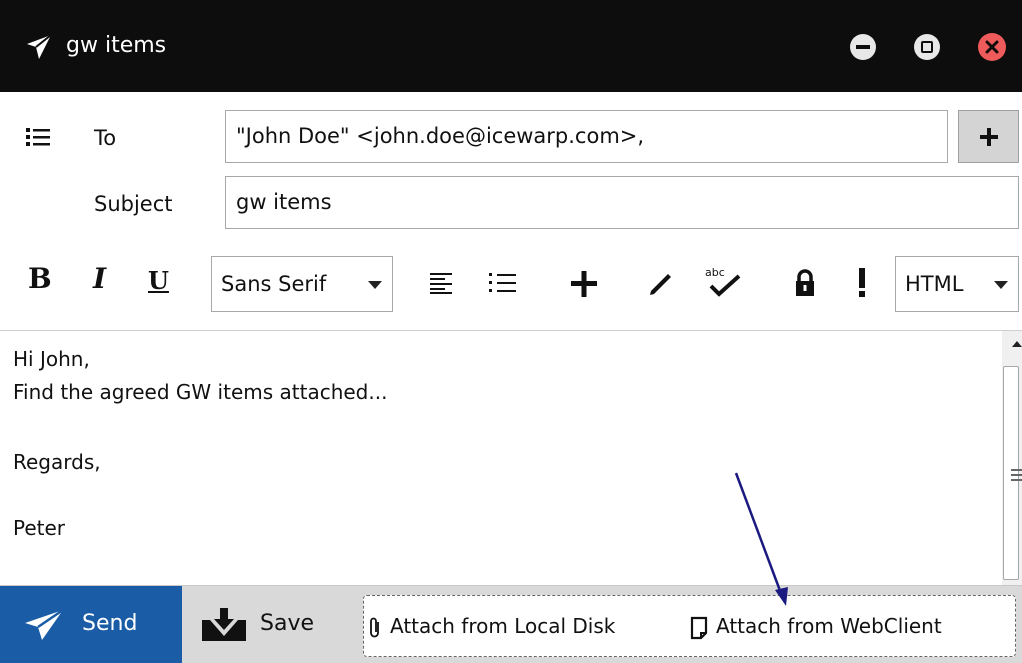  What do you see at coordinates (584, 284) in the screenshot?
I see `plus-icon` at bounding box center [584, 284].